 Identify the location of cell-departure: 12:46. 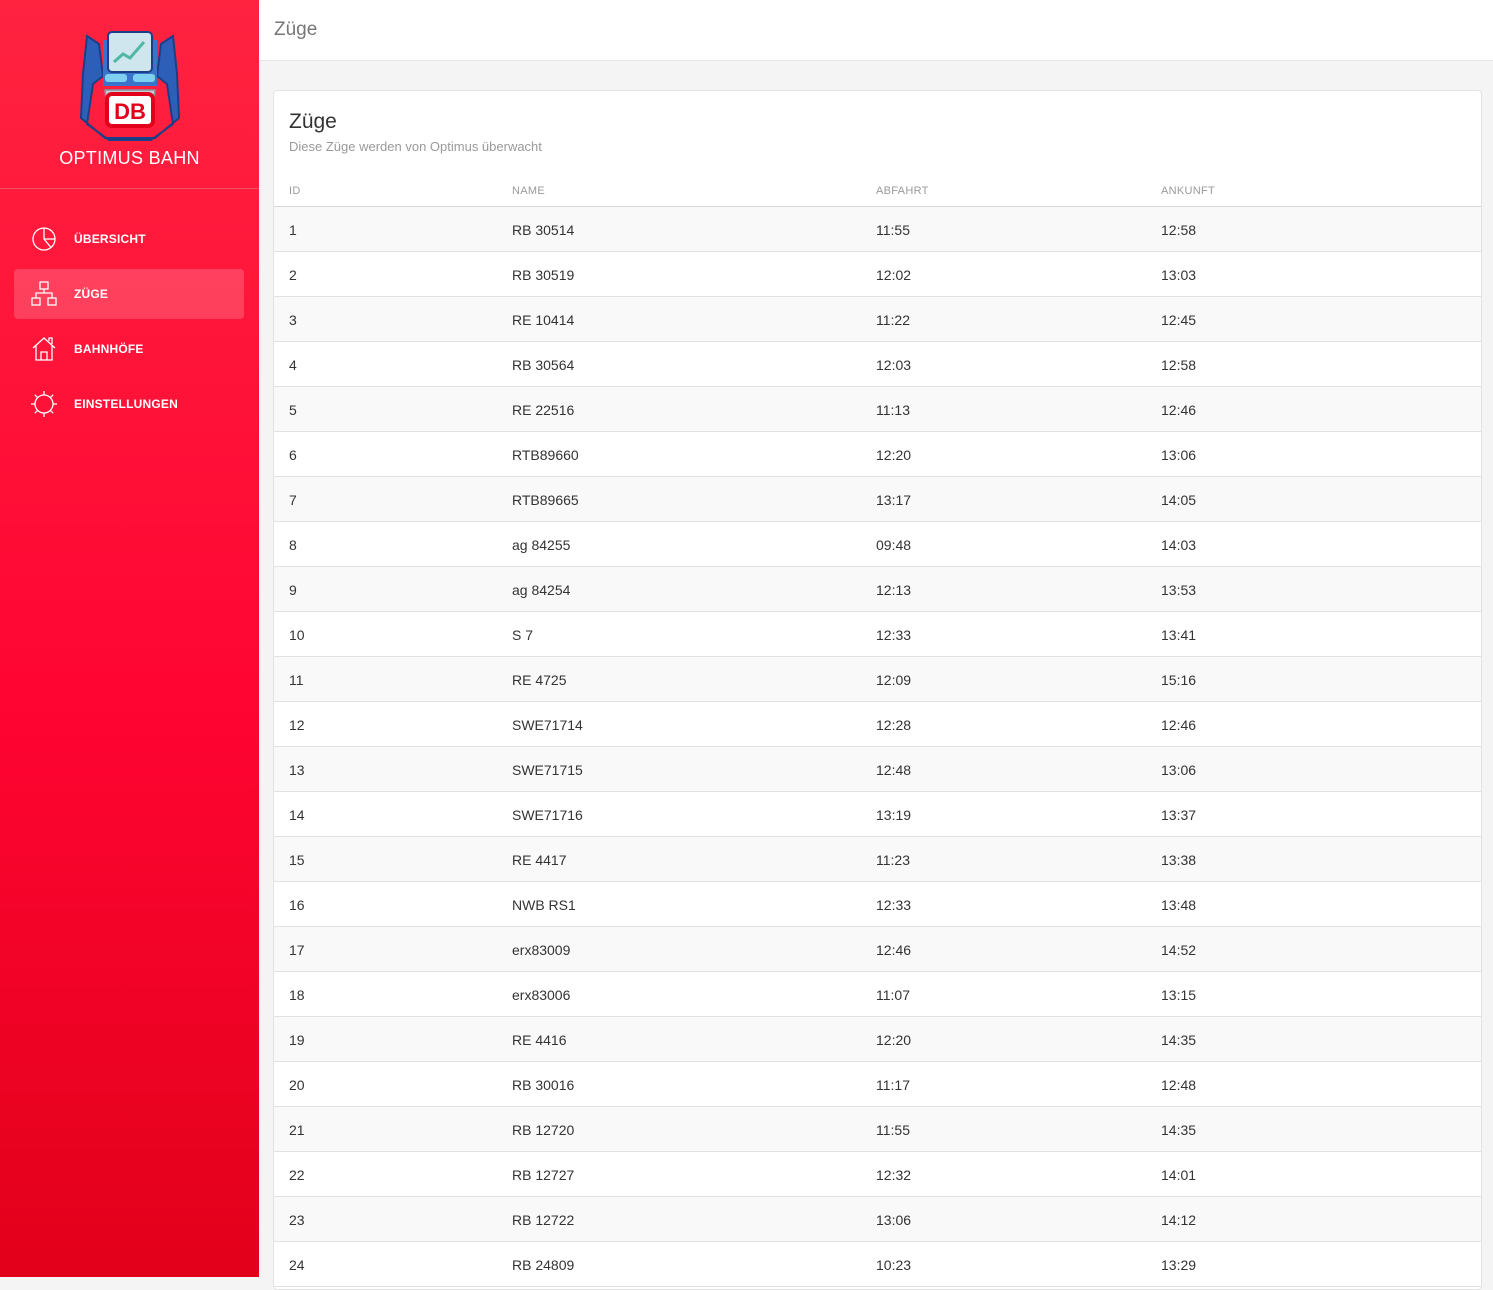
(894, 950).